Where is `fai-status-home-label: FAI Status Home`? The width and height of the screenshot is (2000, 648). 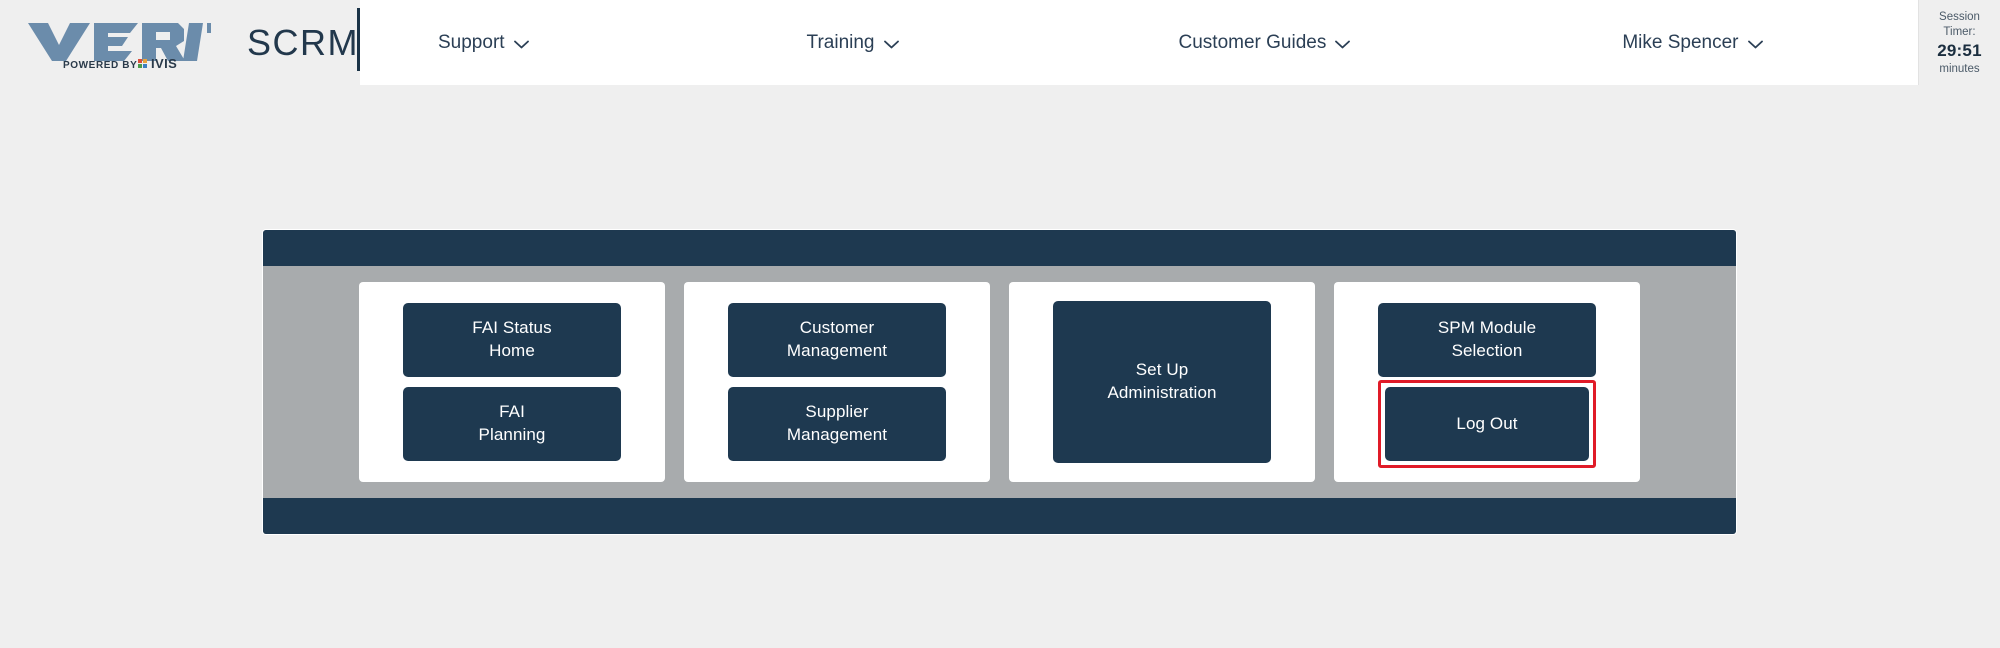
fai-status-home-label: FAI Status Home is located at coordinates (511, 339).